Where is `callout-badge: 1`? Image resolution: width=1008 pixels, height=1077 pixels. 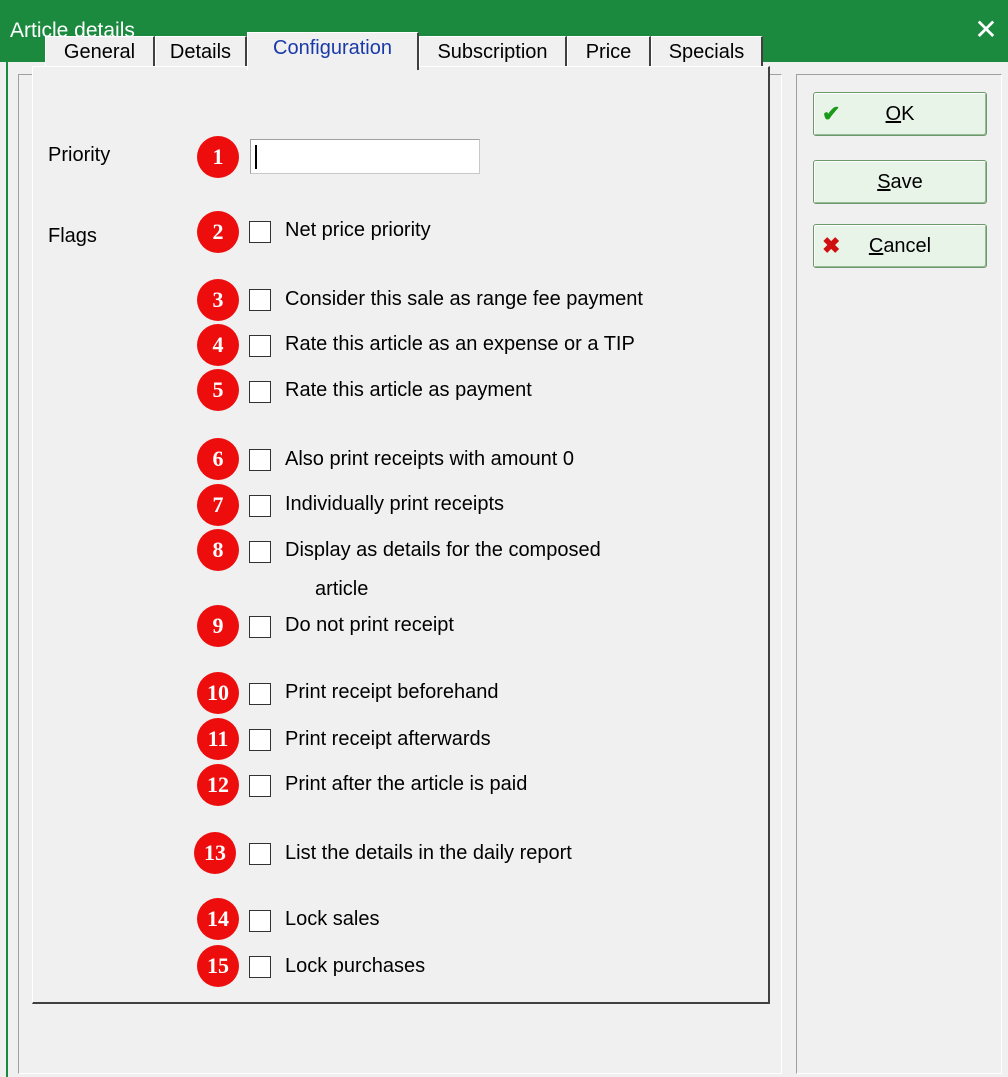 callout-badge: 1 is located at coordinates (218, 157).